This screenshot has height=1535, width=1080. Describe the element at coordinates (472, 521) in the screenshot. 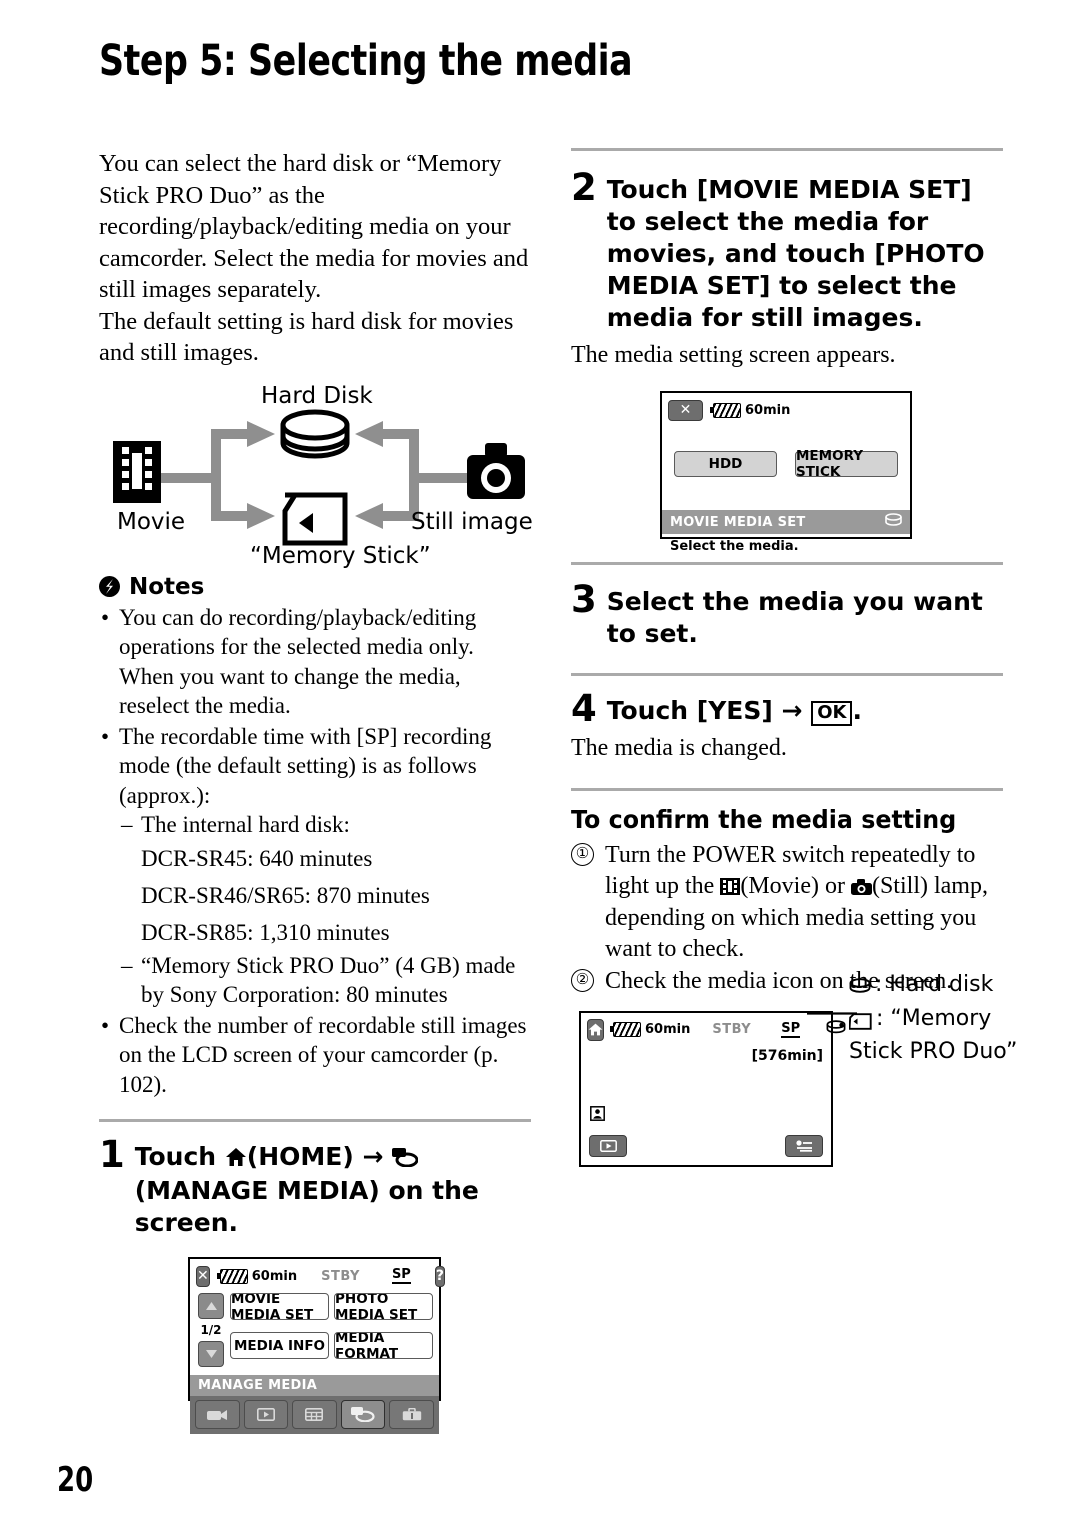

I see `diagram-still-image-label: Still image` at that location.